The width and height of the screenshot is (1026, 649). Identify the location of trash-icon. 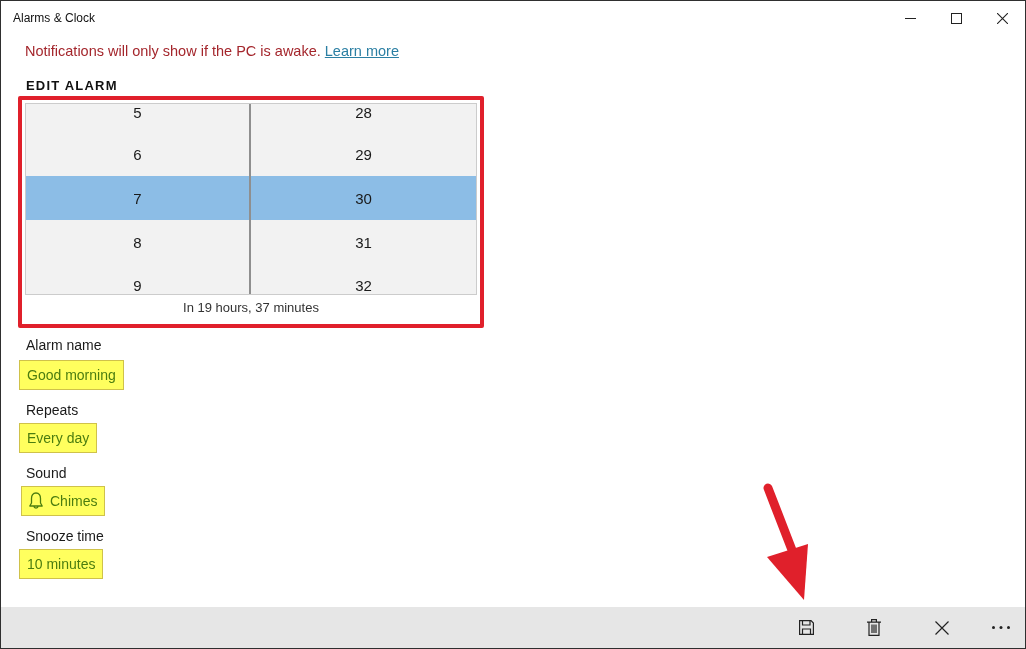
(874, 627).